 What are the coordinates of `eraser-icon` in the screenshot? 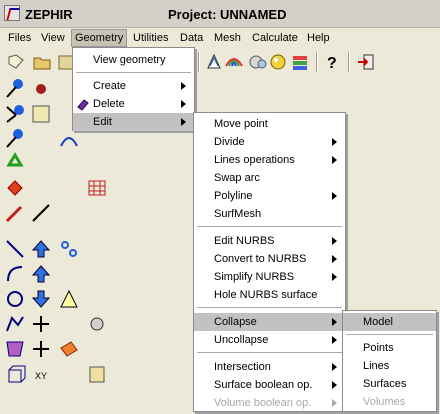 It's located at (83, 105).